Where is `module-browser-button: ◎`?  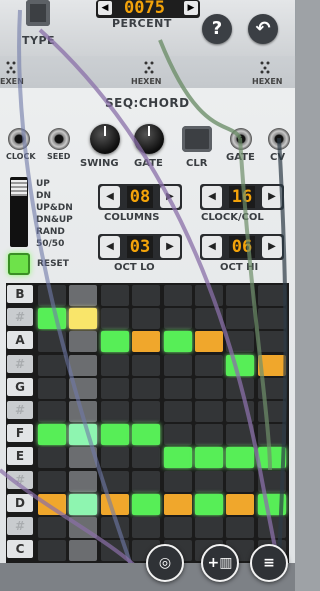
module-browser-button: ◎ is located at coordinates (165, 563).